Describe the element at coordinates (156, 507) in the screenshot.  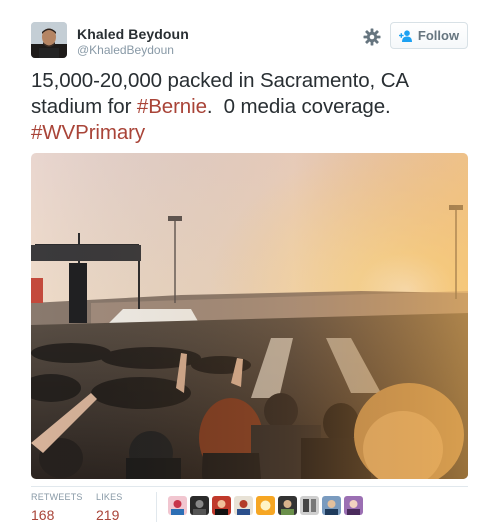
I see `stats-separator` at that location.